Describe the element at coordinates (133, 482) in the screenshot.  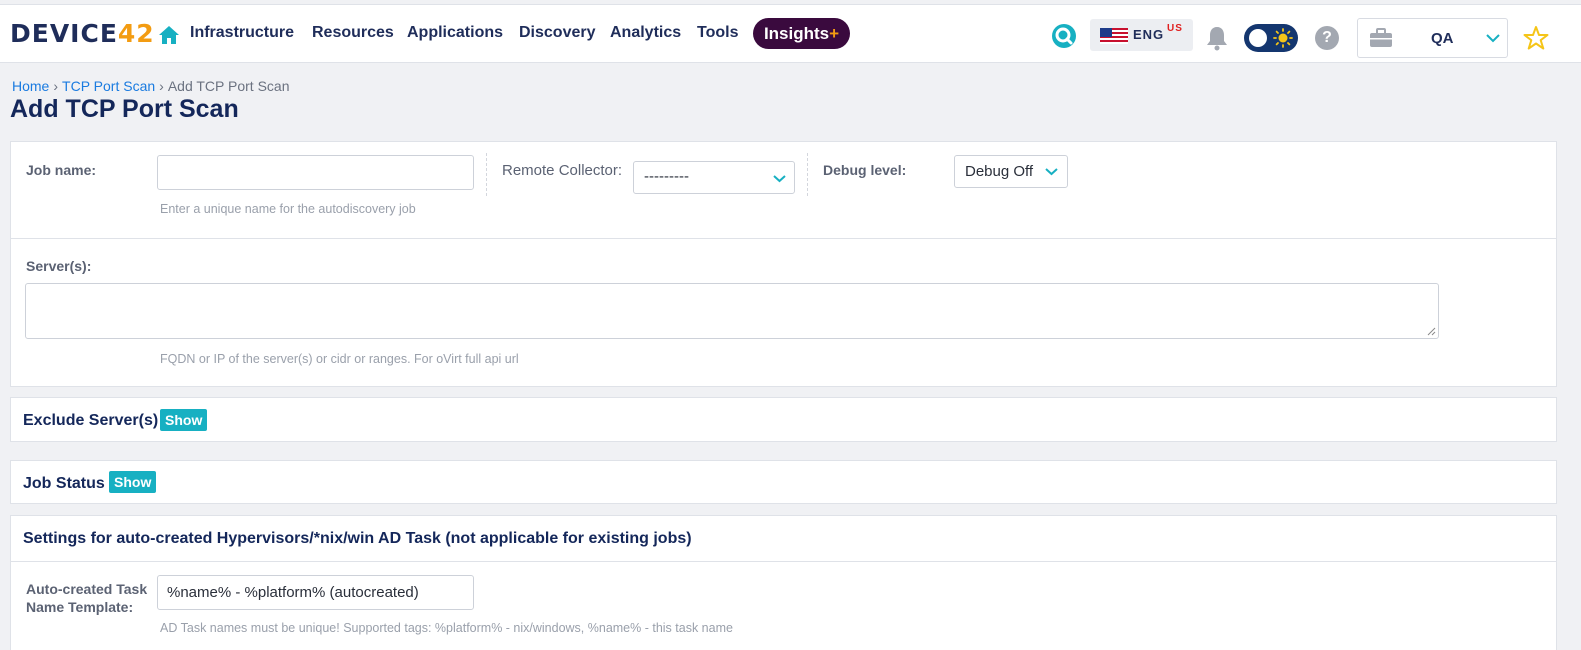
I see `job-status-show-button: Show` at that location.